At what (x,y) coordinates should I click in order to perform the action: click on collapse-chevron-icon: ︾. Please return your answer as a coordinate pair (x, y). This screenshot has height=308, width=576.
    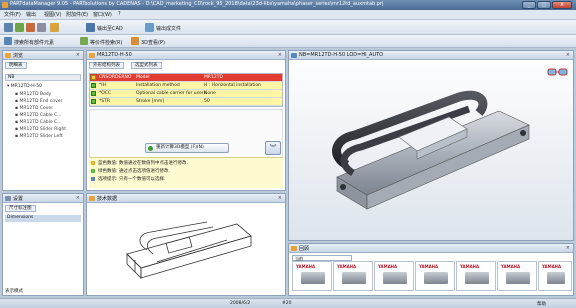
    Looking at the image, I should click on (273, 148).